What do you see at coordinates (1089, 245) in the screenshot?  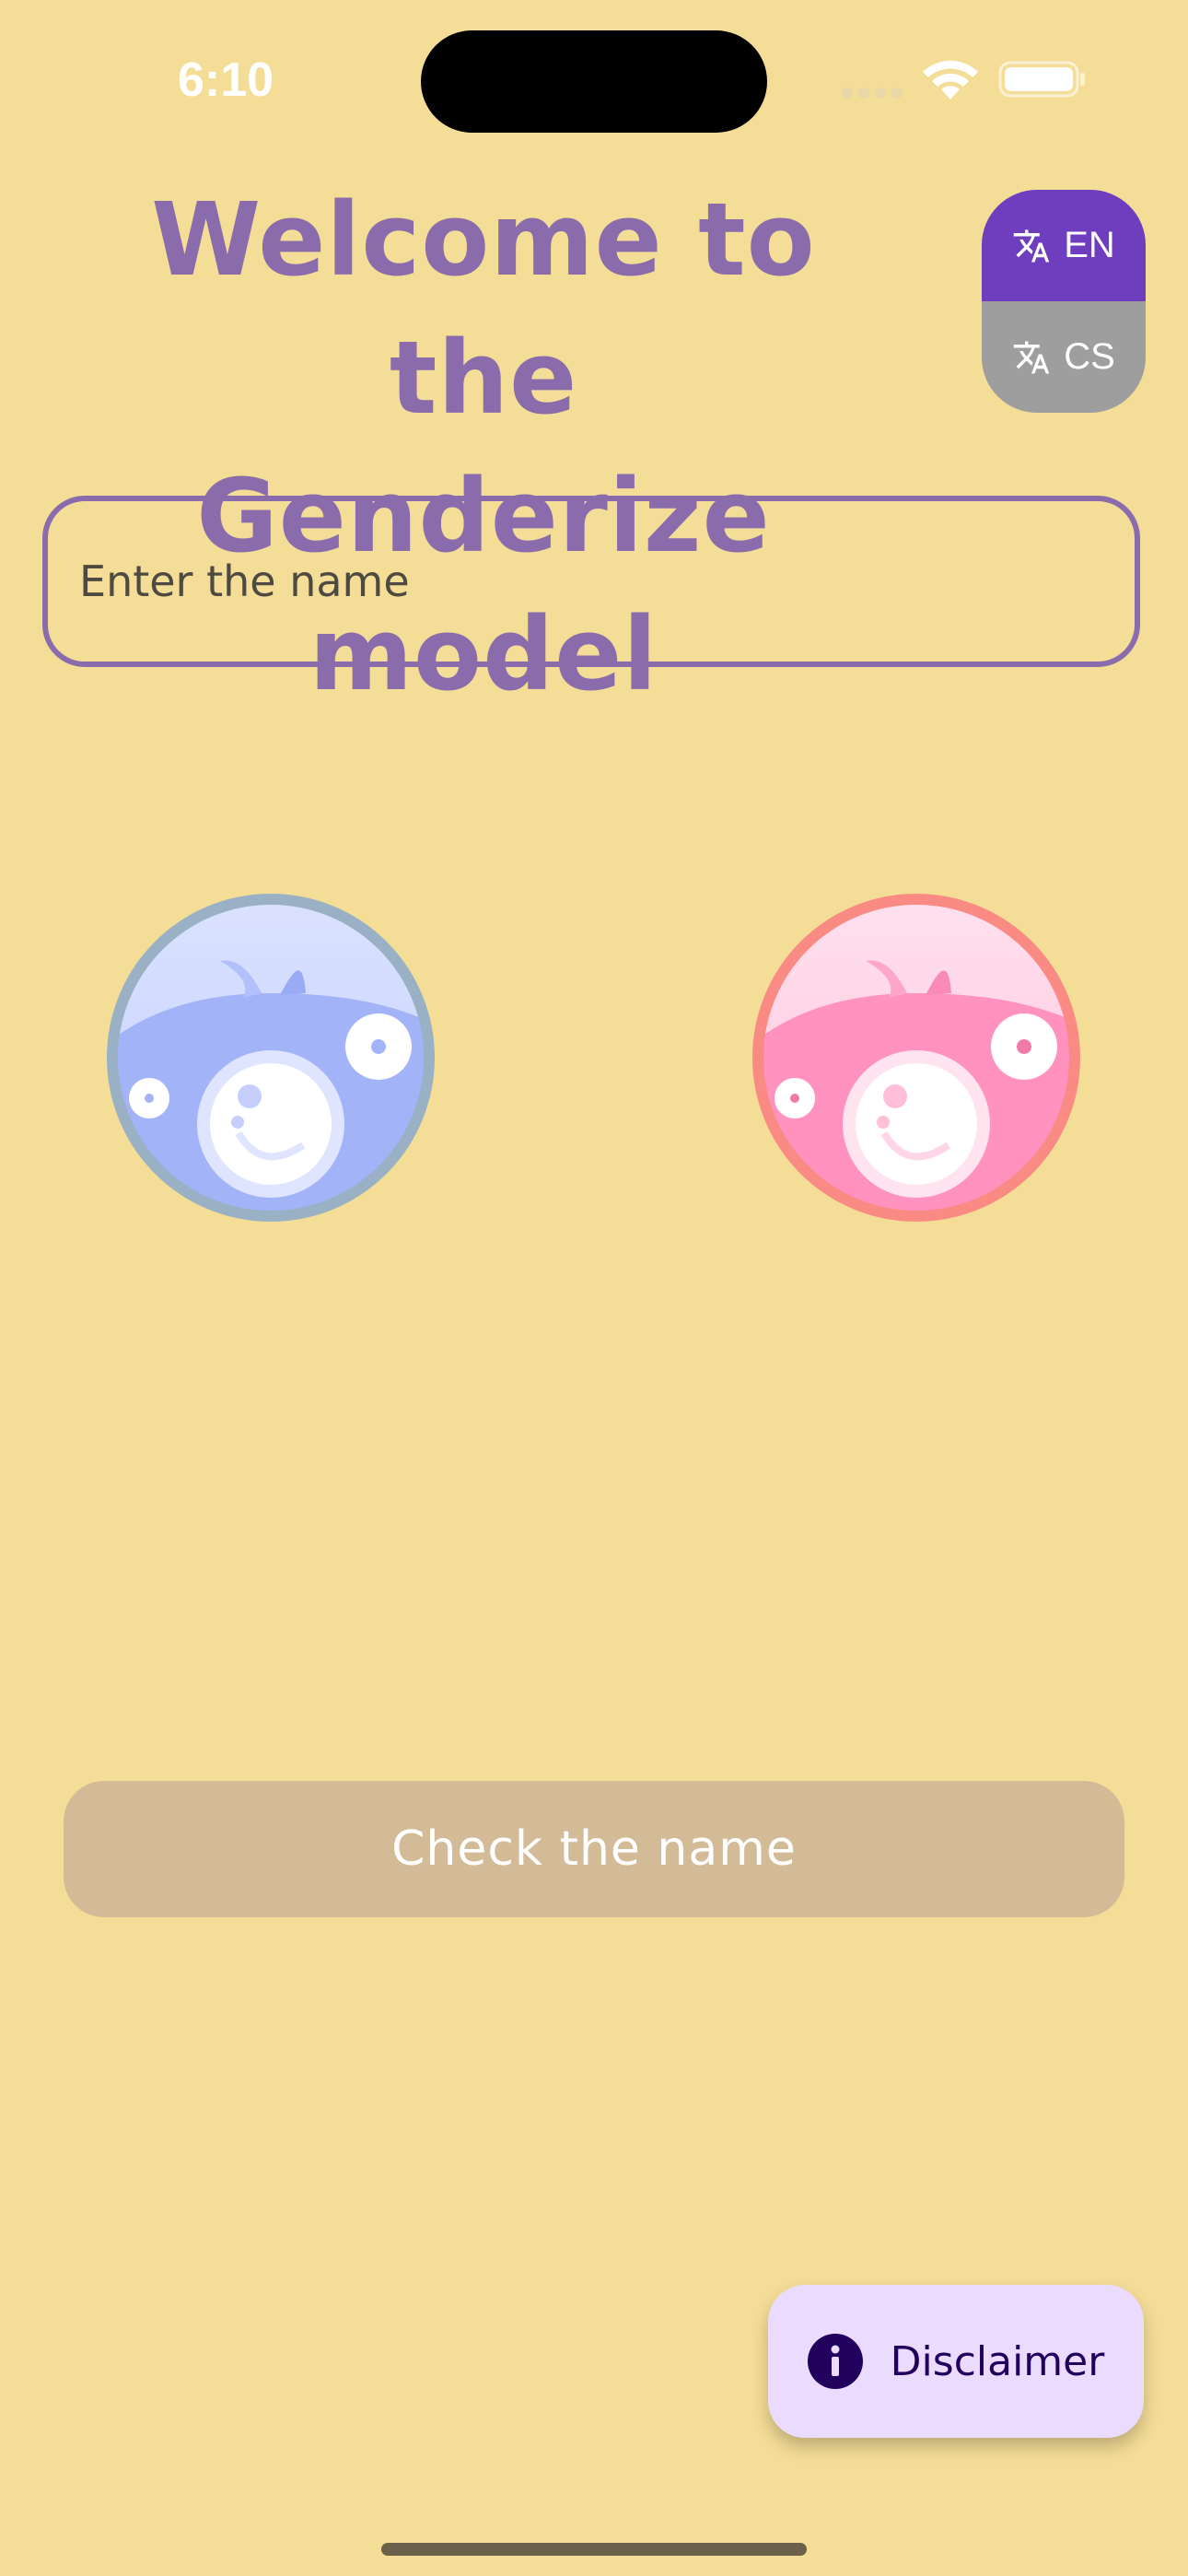 I see `language-label-en: EN` at bounding box center [1089, 245].